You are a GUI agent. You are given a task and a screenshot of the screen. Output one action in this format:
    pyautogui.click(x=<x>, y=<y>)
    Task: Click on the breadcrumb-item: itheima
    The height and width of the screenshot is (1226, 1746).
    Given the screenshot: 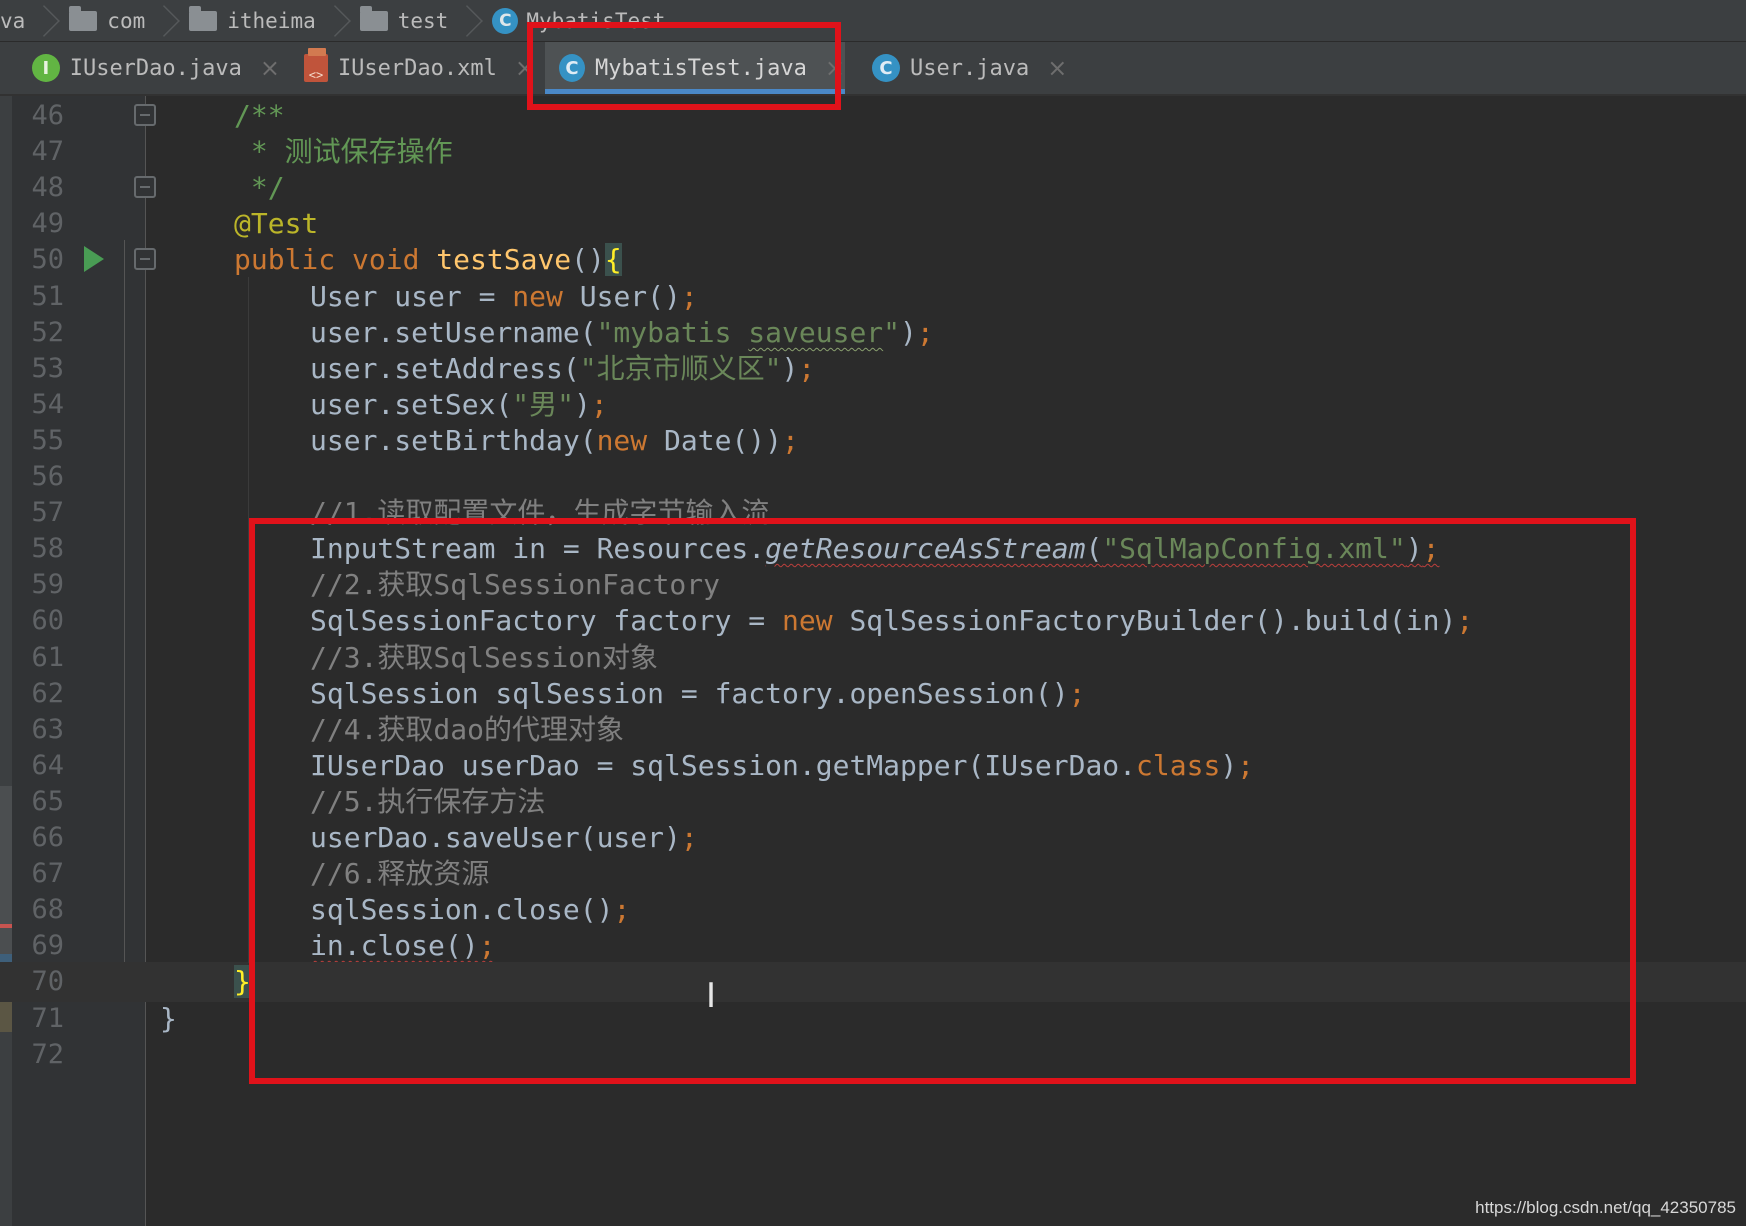 What is the action you would take?
    pyautogui.click(x=264, y=20)
    